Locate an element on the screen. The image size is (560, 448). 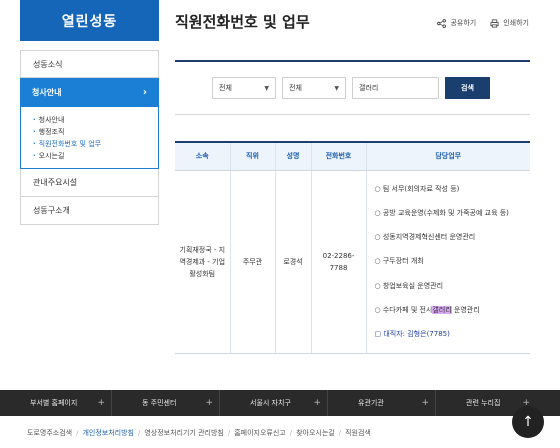
submenu-item-staff-directory: 직원전화번호 및 업무 is located at coordinates (89, 144).